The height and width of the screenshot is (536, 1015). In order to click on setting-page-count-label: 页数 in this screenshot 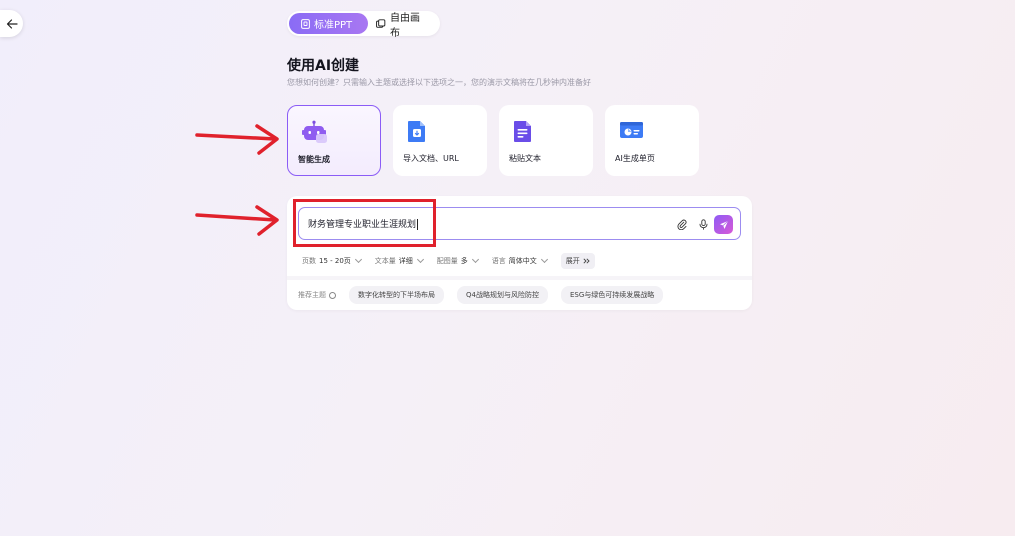, I will do `click(309, 261)`.